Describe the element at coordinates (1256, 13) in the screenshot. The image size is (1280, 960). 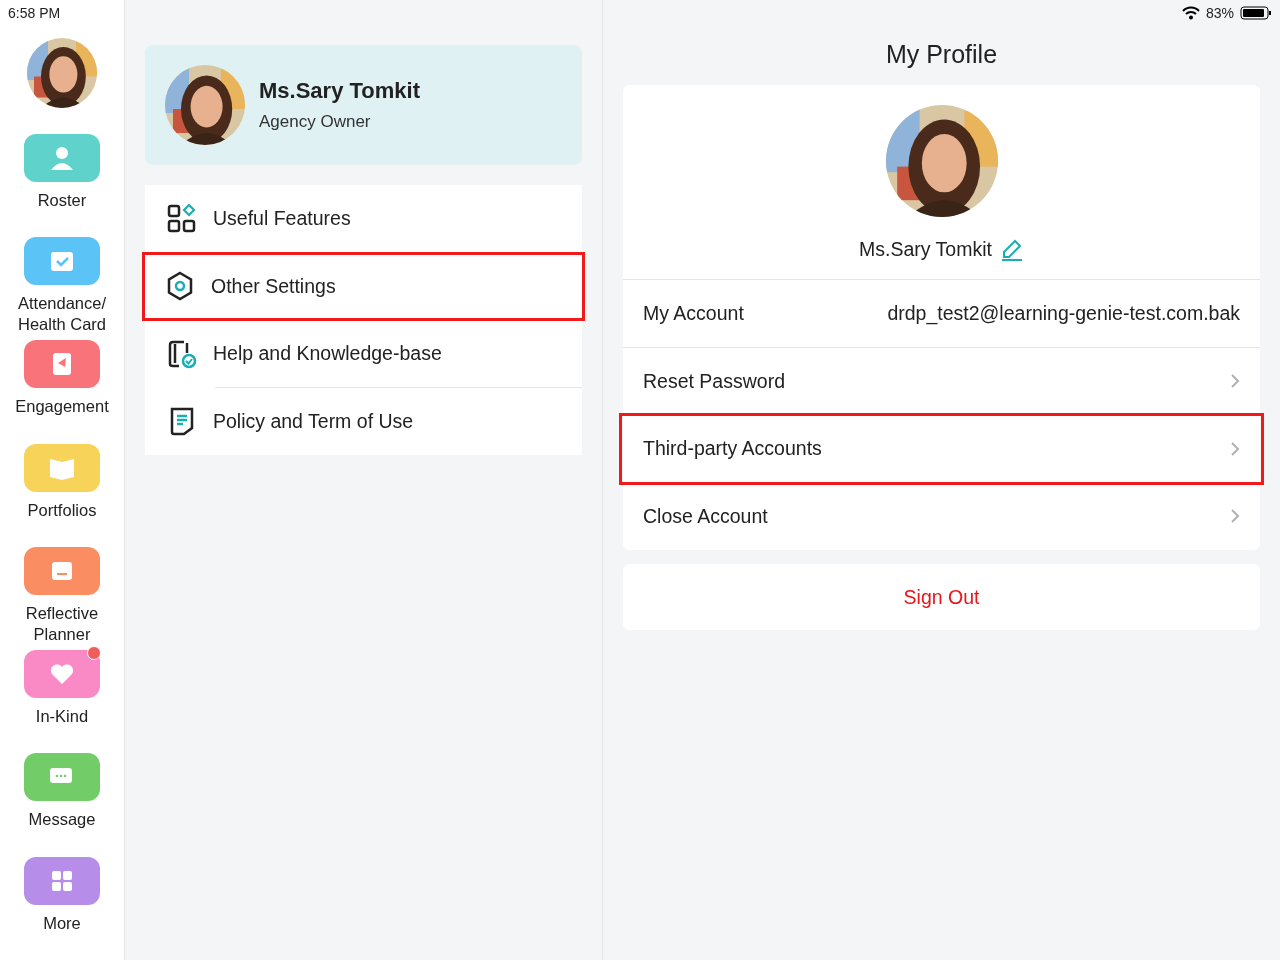
I see `battery-icon` at that location.